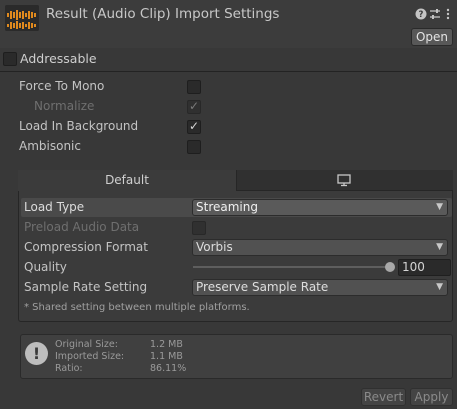 Image resolution: width=457 pixels, height=409 pixels. What do you see at coordinates (45, 267) in the screenshot?
I see `quality-label: Quality` at bounding box center [45, 267].